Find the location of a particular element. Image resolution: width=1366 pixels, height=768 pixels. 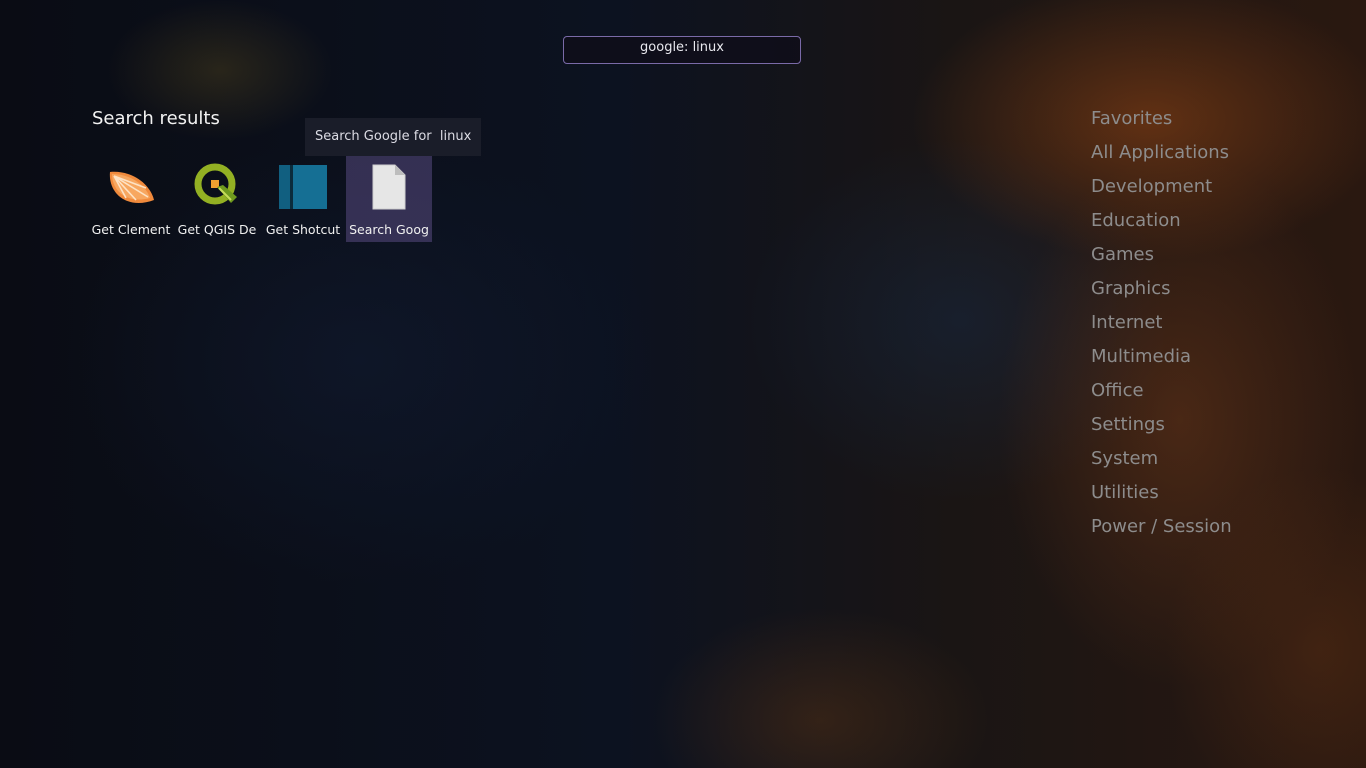

result-clementine: Get Clement is located at coordinates (131, 199).